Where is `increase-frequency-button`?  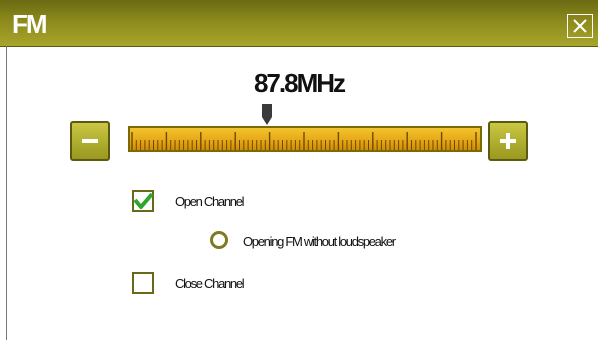
increase-frequency-button is located at coordinates (508, 141).